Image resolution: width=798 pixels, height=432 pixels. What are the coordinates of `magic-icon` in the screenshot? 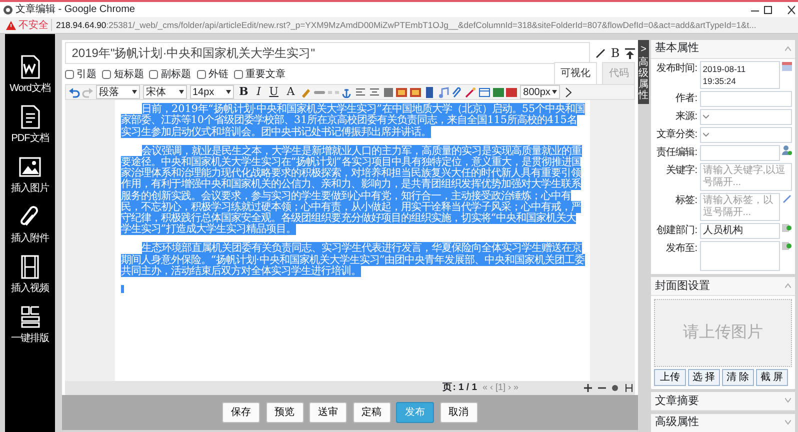 It's located at (470, 92).